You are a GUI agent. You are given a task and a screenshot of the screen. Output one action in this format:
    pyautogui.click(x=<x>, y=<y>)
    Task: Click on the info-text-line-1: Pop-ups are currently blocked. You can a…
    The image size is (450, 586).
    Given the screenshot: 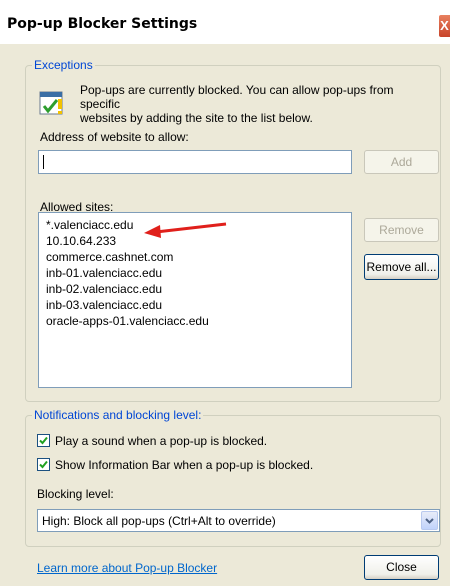 What is the action you would take?
    pyautogui.click(x=237, y=97)
    